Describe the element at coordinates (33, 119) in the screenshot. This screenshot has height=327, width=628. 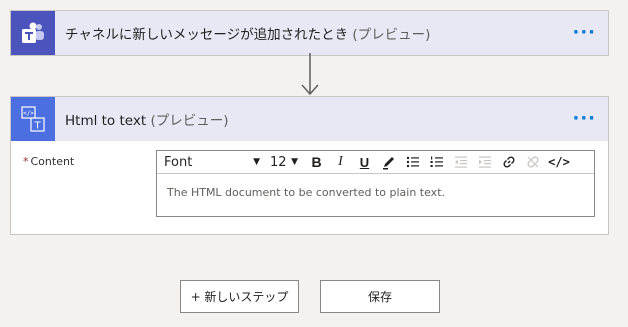
I see `html-to-text-icon: </> T` at that location.